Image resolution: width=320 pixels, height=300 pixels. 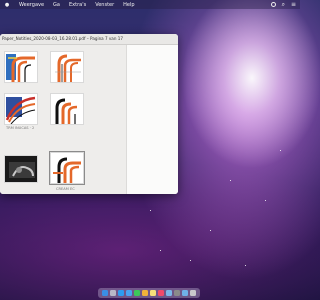 What do you see at coordinates (121, 293) in the screenshot?
I see `safari-icon` at bounding box center [121, 293].